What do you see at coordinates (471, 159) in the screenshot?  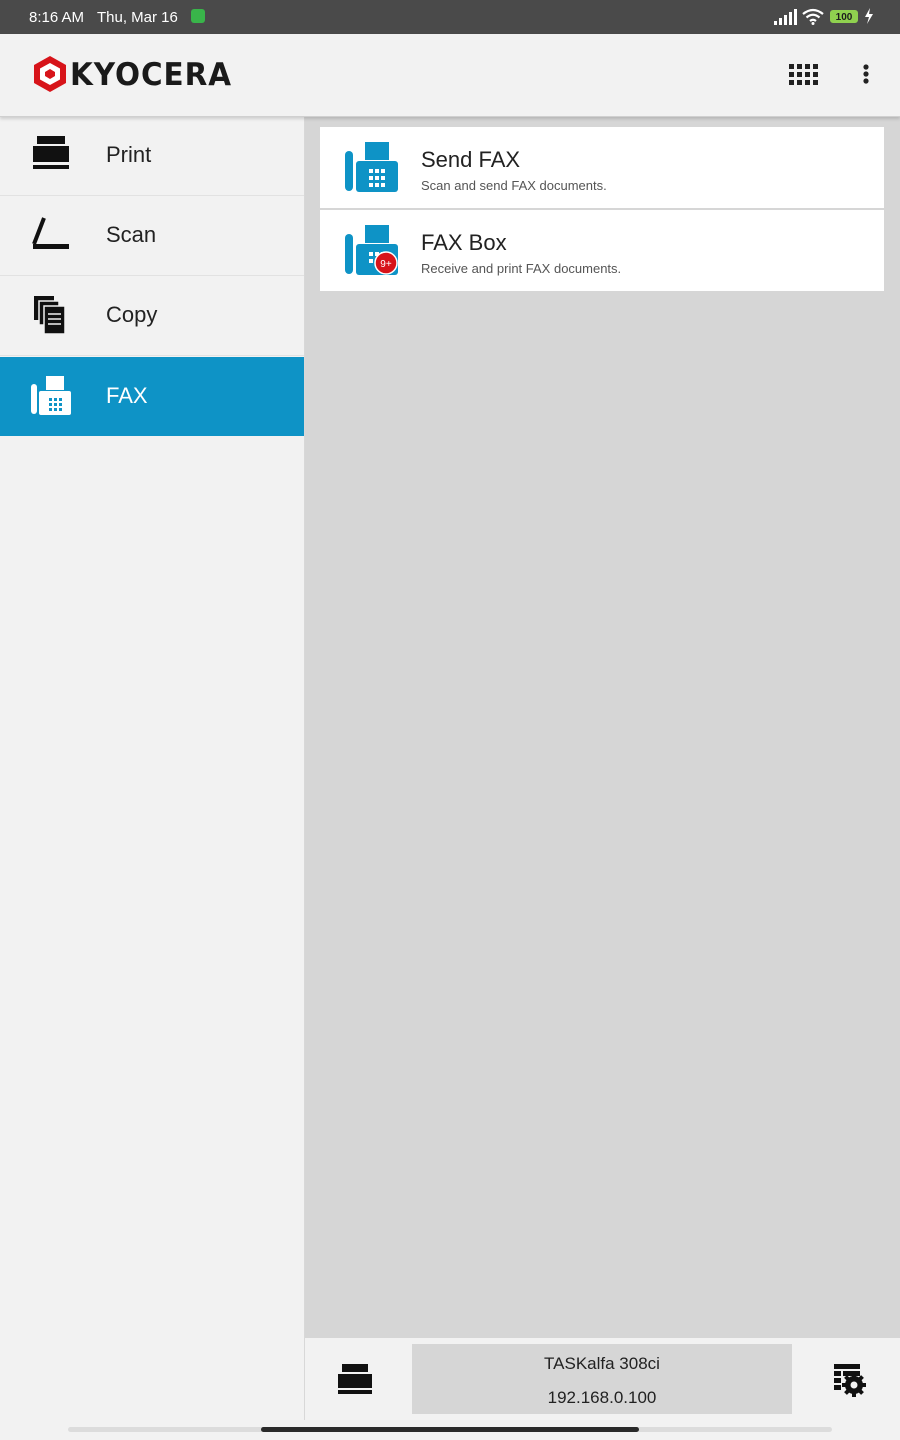 I see `card-title: Send FAX` at bounding box center [471, 159].